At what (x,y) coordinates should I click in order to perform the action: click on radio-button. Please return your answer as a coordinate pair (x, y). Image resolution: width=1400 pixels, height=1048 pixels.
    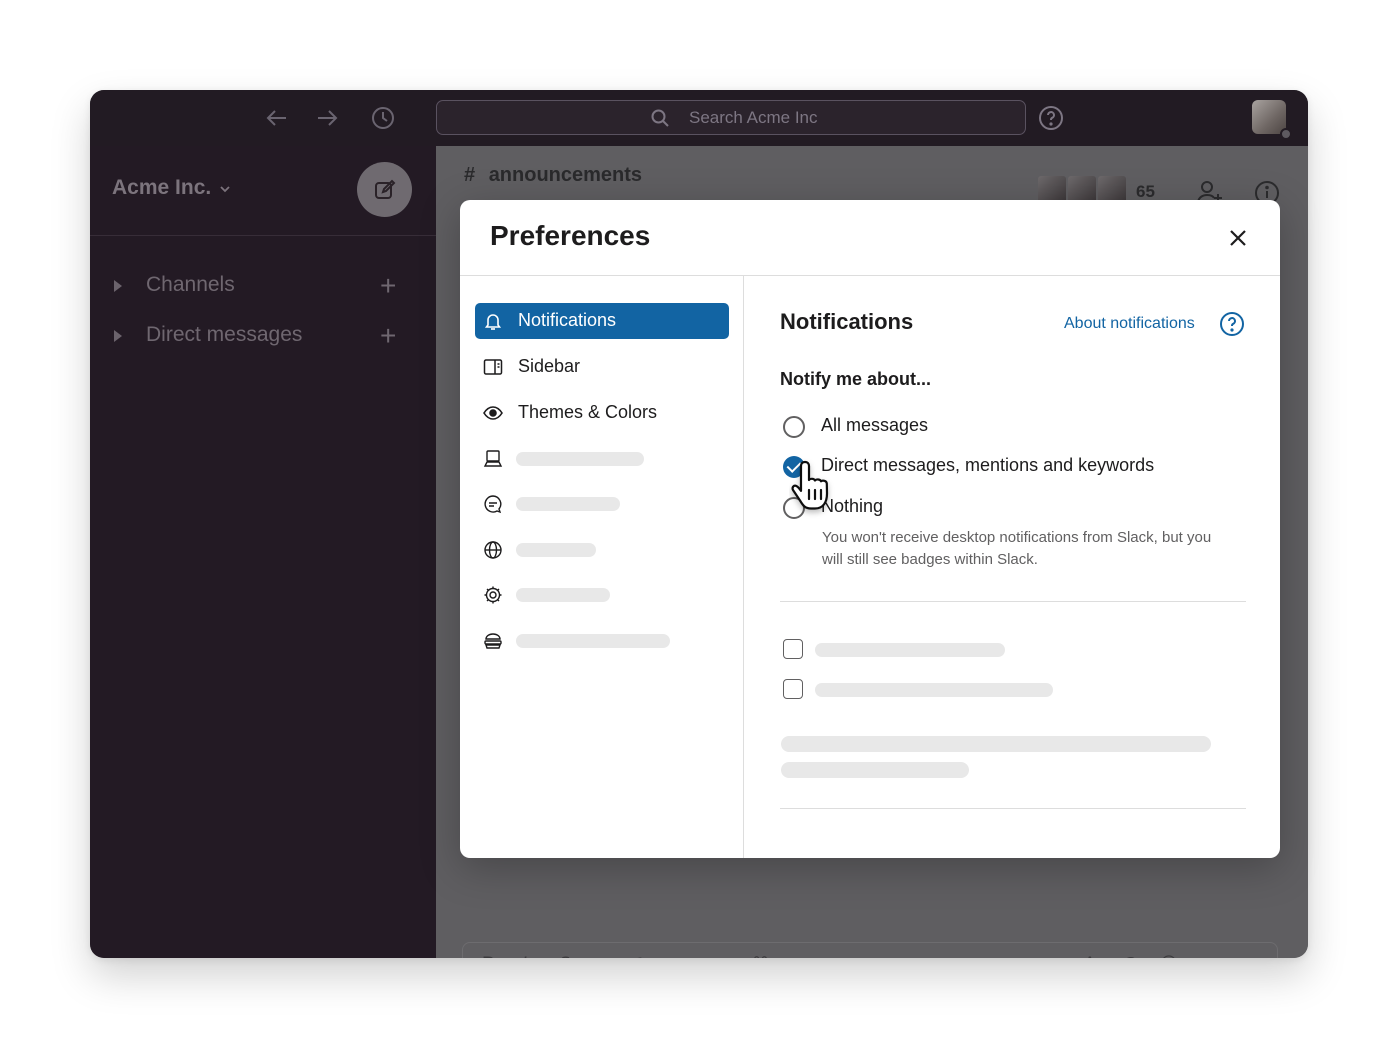
    Looking at the image, I should click on (794, 427).